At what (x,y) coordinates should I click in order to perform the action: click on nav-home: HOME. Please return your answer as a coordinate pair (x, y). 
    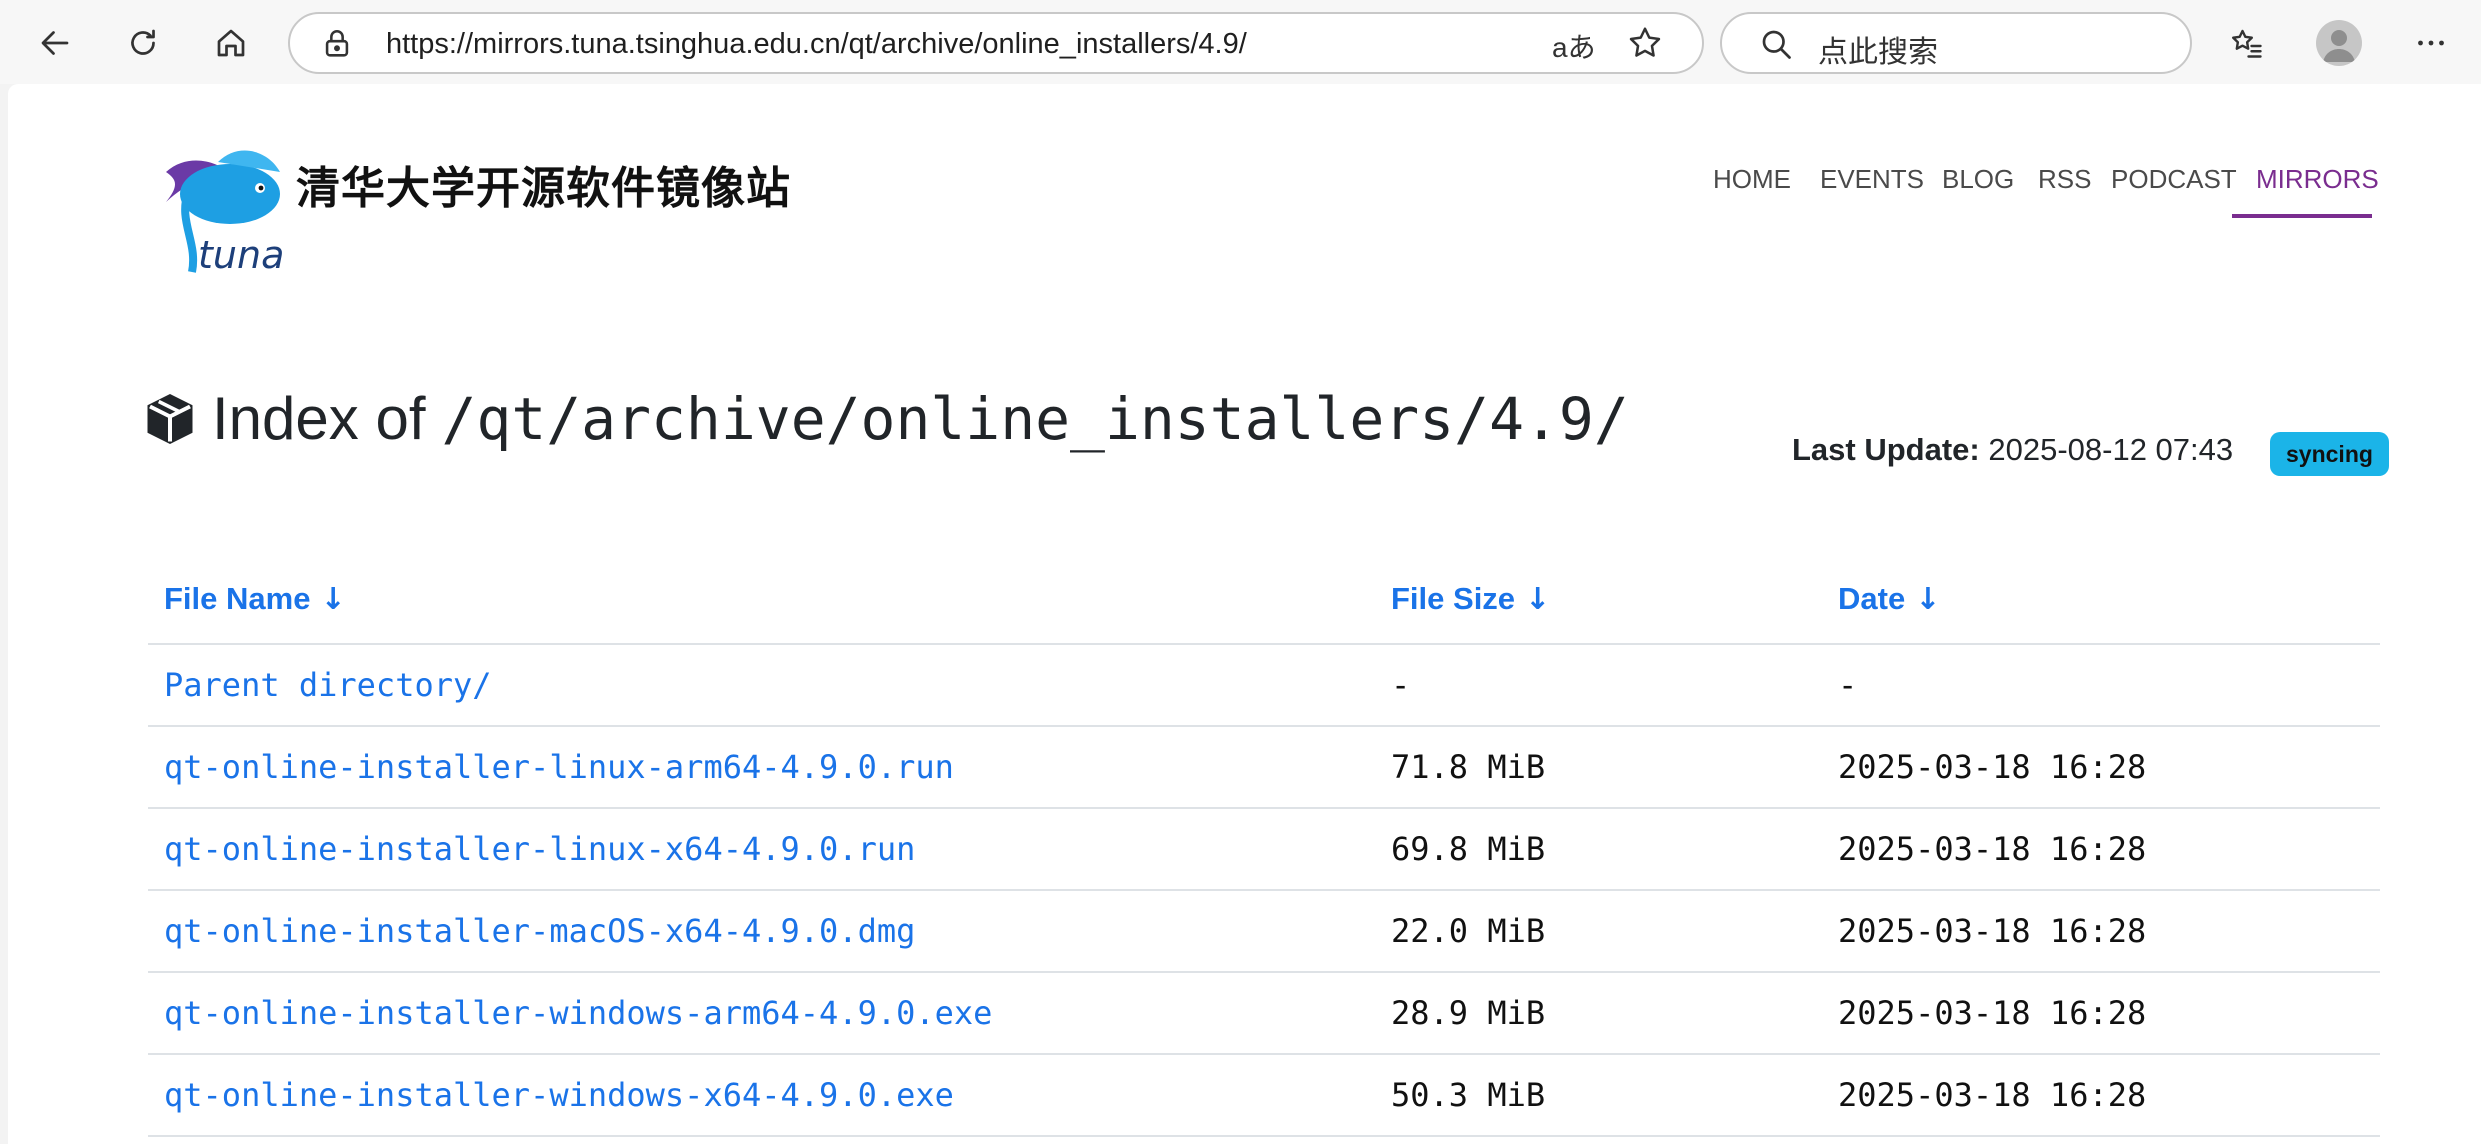
    Looking at the image, I should click on (1752, 179).